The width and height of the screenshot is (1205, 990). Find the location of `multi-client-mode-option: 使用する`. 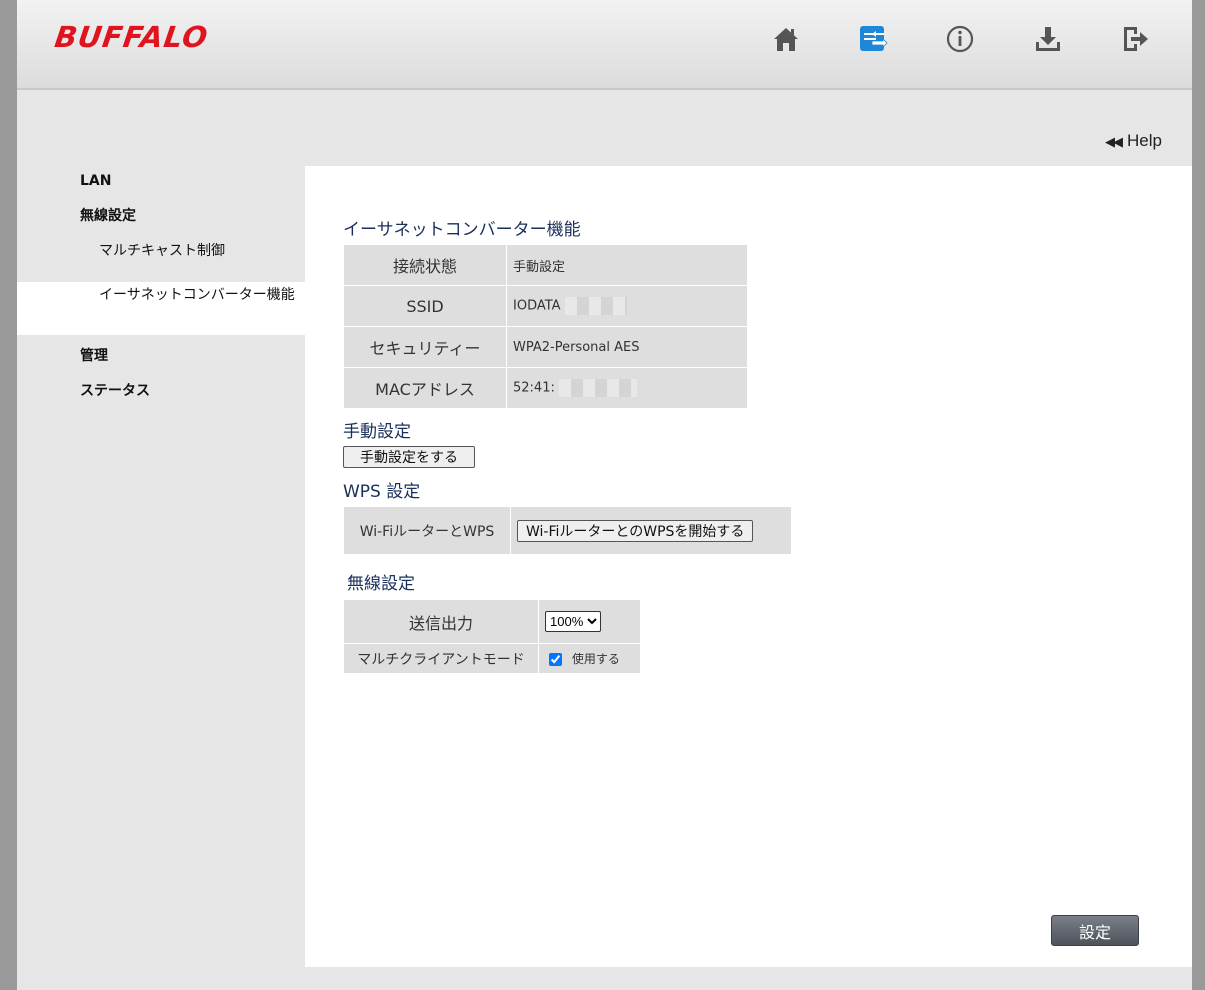

multi-client-mode-option: 使用する is located at coordinates (595, 659).